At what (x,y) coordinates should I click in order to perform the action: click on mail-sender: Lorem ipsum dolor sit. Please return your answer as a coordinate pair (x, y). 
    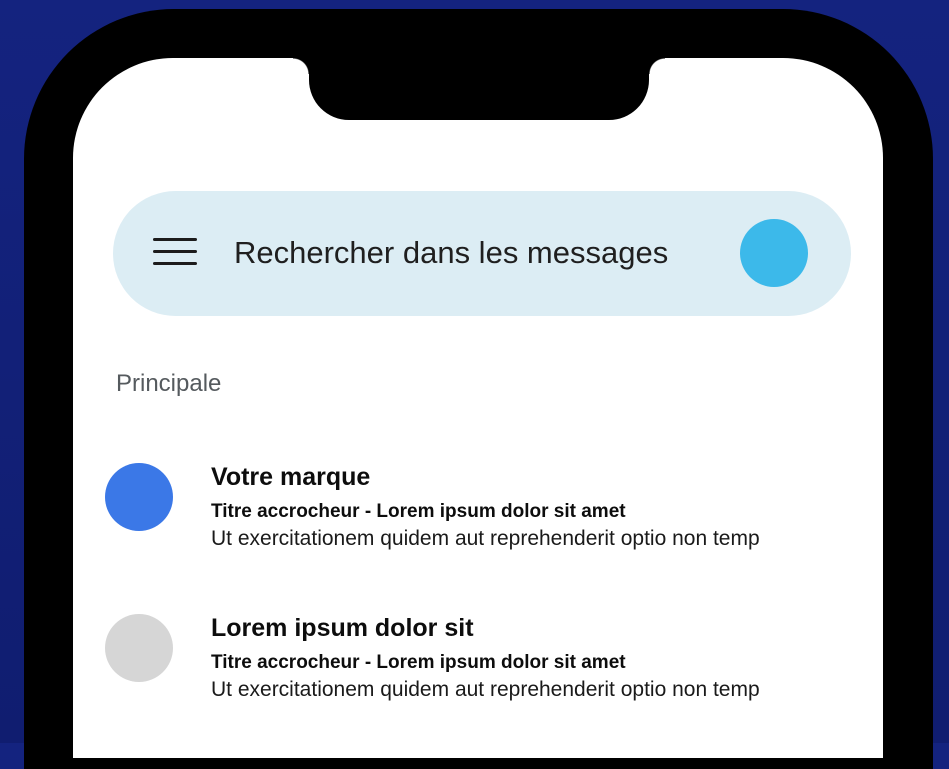
    Looking at the image, I should click on (342, 628).